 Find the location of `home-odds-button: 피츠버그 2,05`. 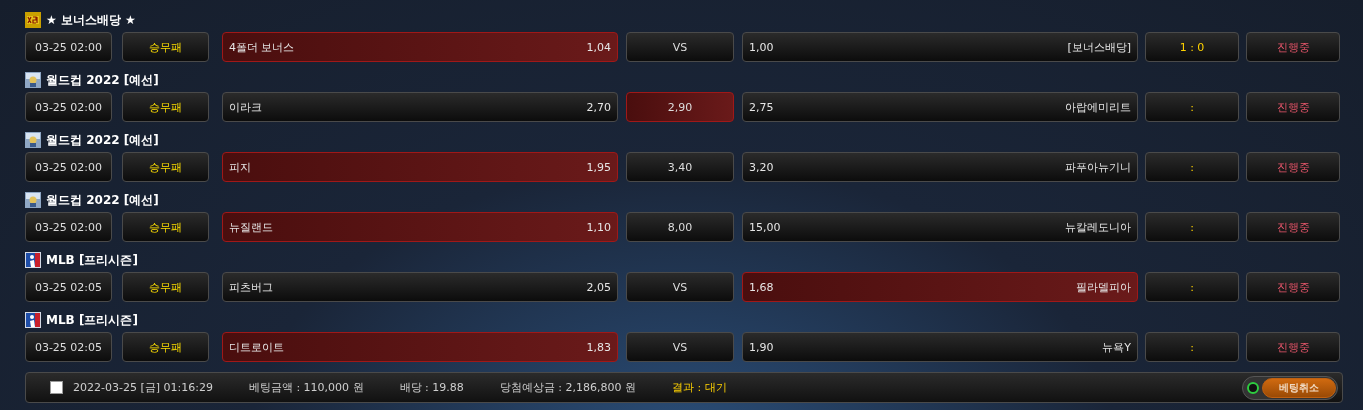

home-odds-button: 피츠버그 2,05 is located at coordinates (420, 287).